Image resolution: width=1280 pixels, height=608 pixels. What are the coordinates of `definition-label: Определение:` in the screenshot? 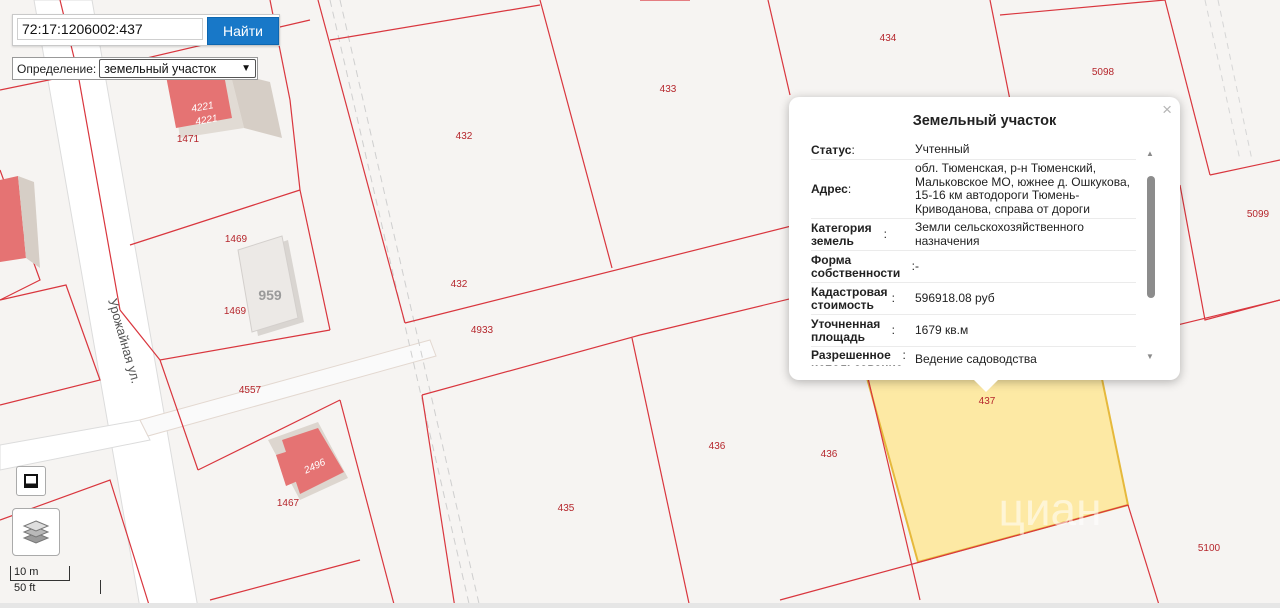 It's located at (57, 68).